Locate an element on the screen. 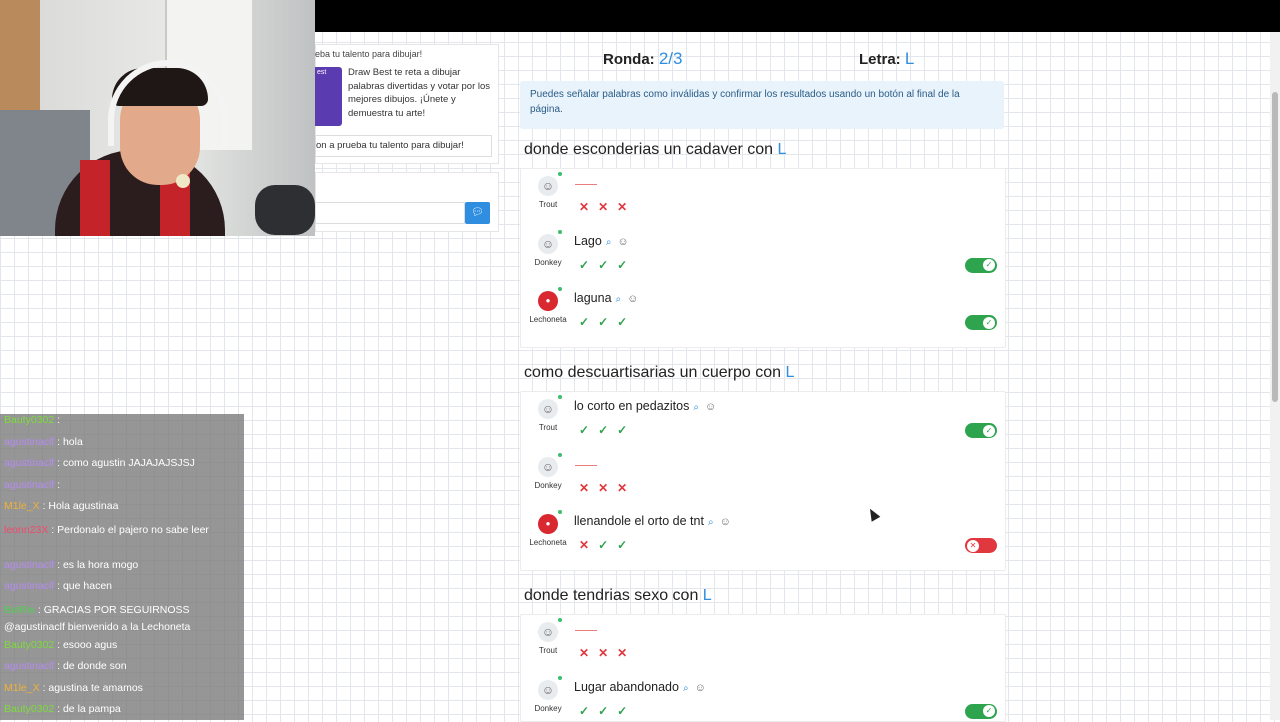 This screenshot has width=1280, height=722. round-label: Ronda: is located at coordinates (629, 59).